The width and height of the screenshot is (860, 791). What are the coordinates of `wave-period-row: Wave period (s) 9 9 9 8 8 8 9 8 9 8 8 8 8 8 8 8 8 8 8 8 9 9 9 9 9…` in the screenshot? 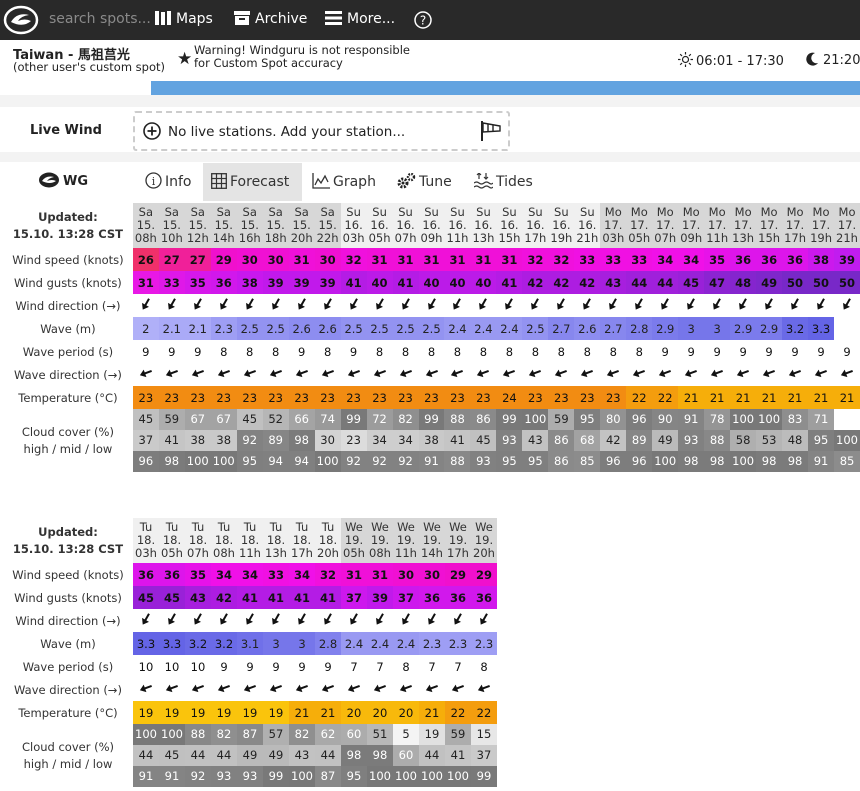 It's located at (431, 351).